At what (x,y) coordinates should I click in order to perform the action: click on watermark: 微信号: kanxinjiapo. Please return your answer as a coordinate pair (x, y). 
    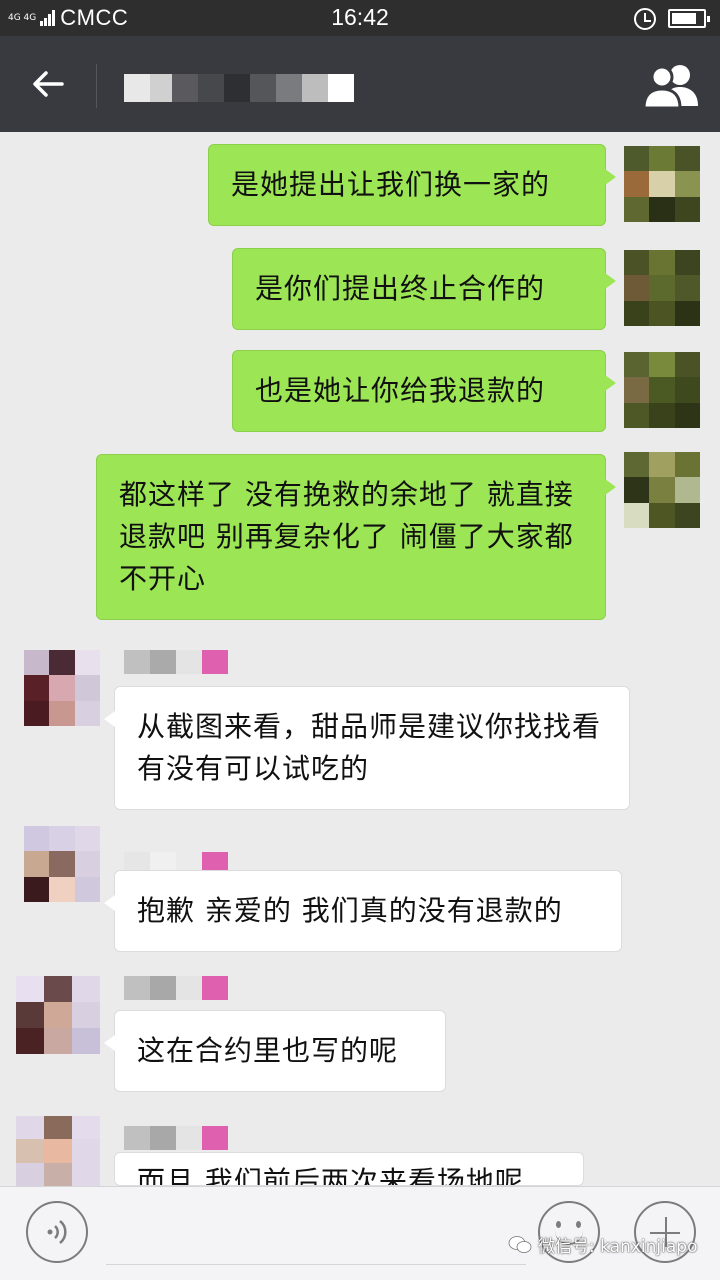
    Looking at the image, I should click on (602, 1244).